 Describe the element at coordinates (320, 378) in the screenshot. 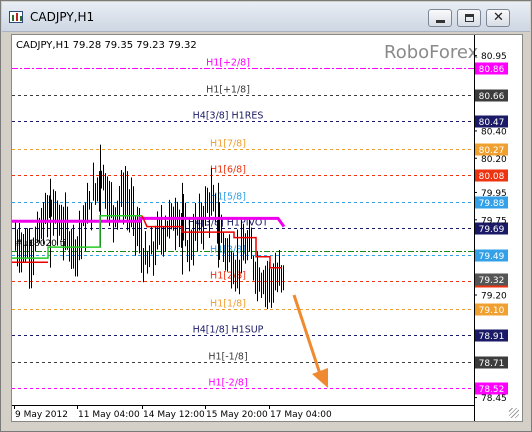

I see `arrow-head-icon` at that location.